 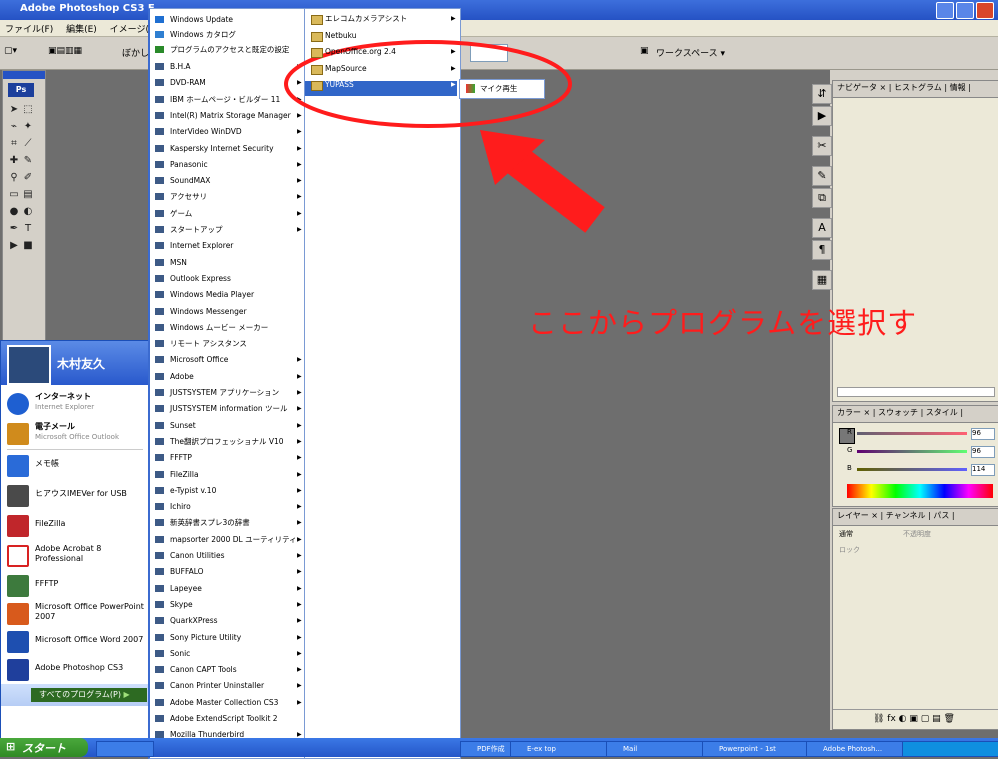 I want to click on submenu-item: OpenOffice.org 2.4 ▶, so click(x=381, y=52).